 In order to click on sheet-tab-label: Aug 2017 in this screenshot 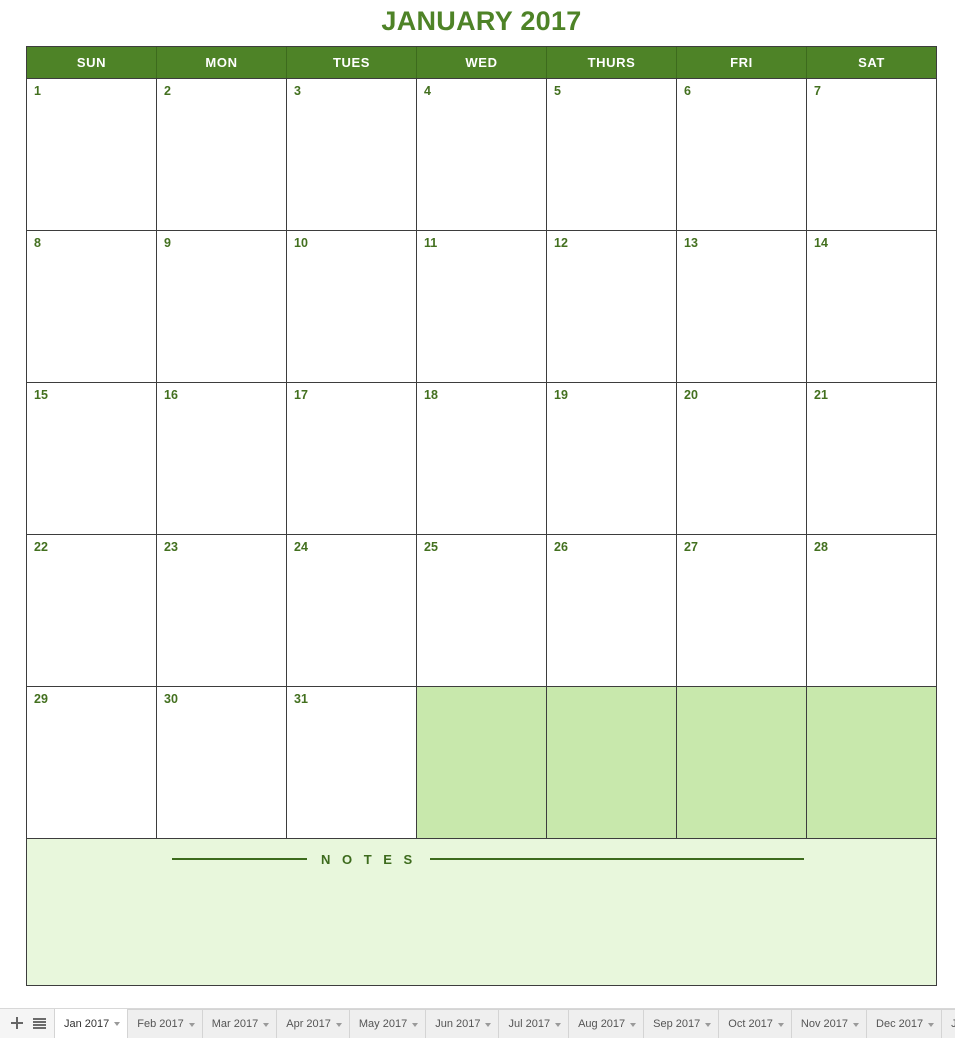, I will do `click(602, 1024)`.